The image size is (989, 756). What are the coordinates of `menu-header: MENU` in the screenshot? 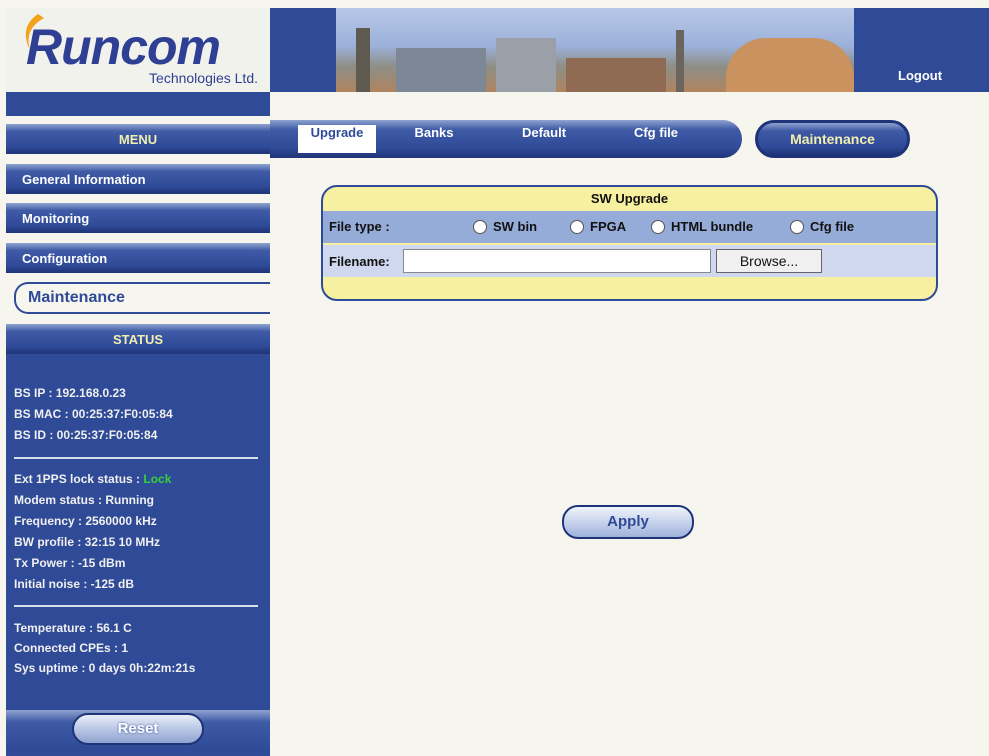 It's located at (138, 139).